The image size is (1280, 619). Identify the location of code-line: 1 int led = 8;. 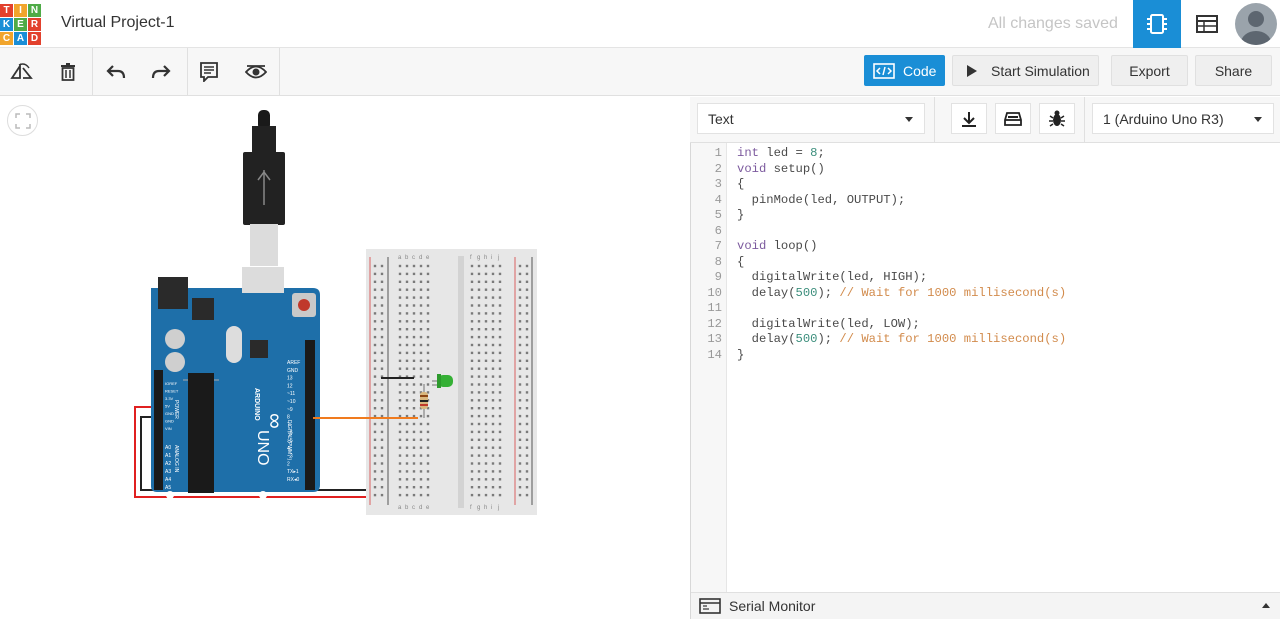
(985, 154).